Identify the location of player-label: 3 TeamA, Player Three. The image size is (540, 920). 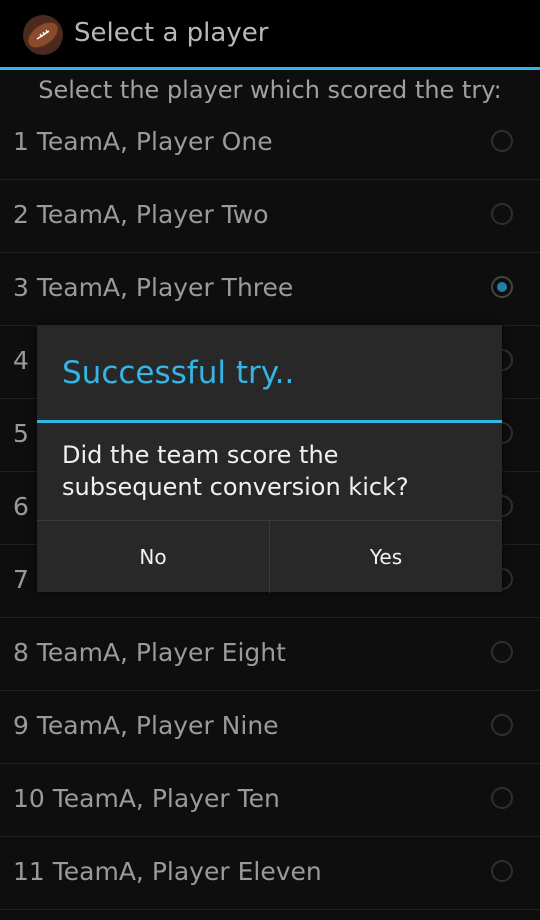
(153, 287).